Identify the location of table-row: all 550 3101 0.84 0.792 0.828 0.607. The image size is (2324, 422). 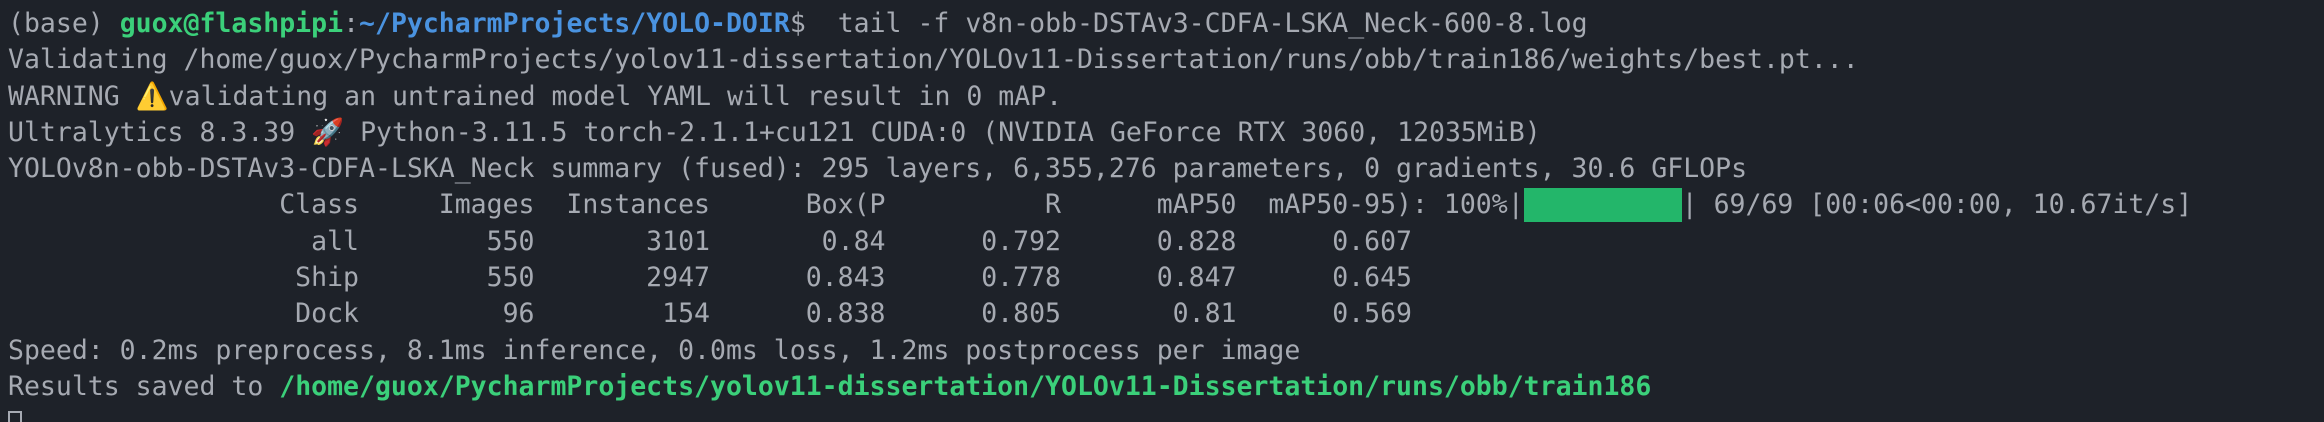
(710, 241).